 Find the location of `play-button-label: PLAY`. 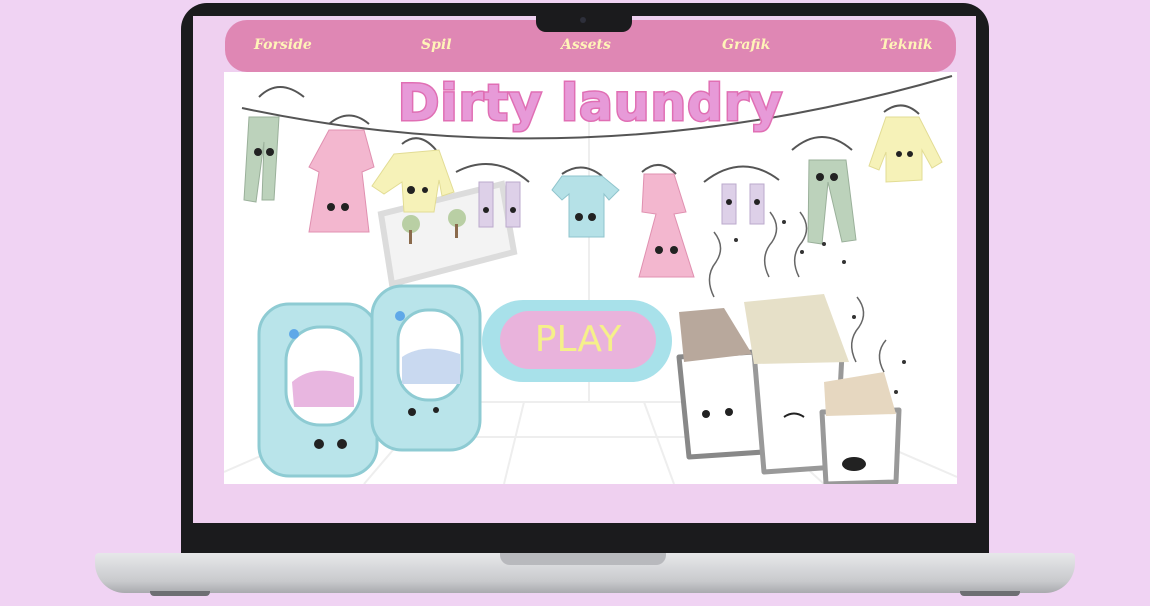

play-button-label: PLAY is located at coordinates (578, 340).